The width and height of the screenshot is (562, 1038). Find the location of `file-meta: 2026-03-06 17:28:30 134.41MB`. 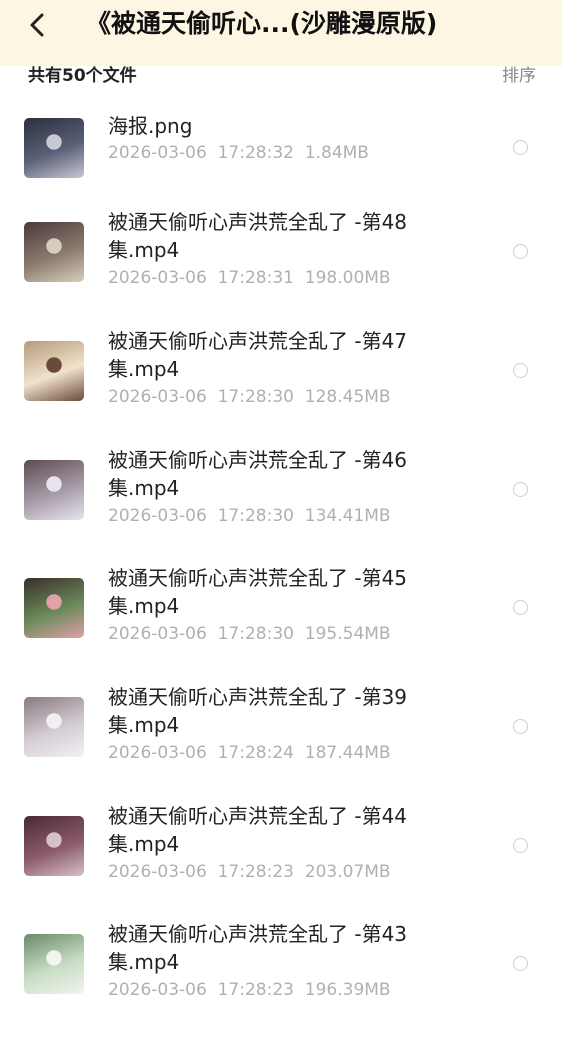

file-meta: 2026-03-06 17:28:30 134.41MB is located at coordinates (249, 516).